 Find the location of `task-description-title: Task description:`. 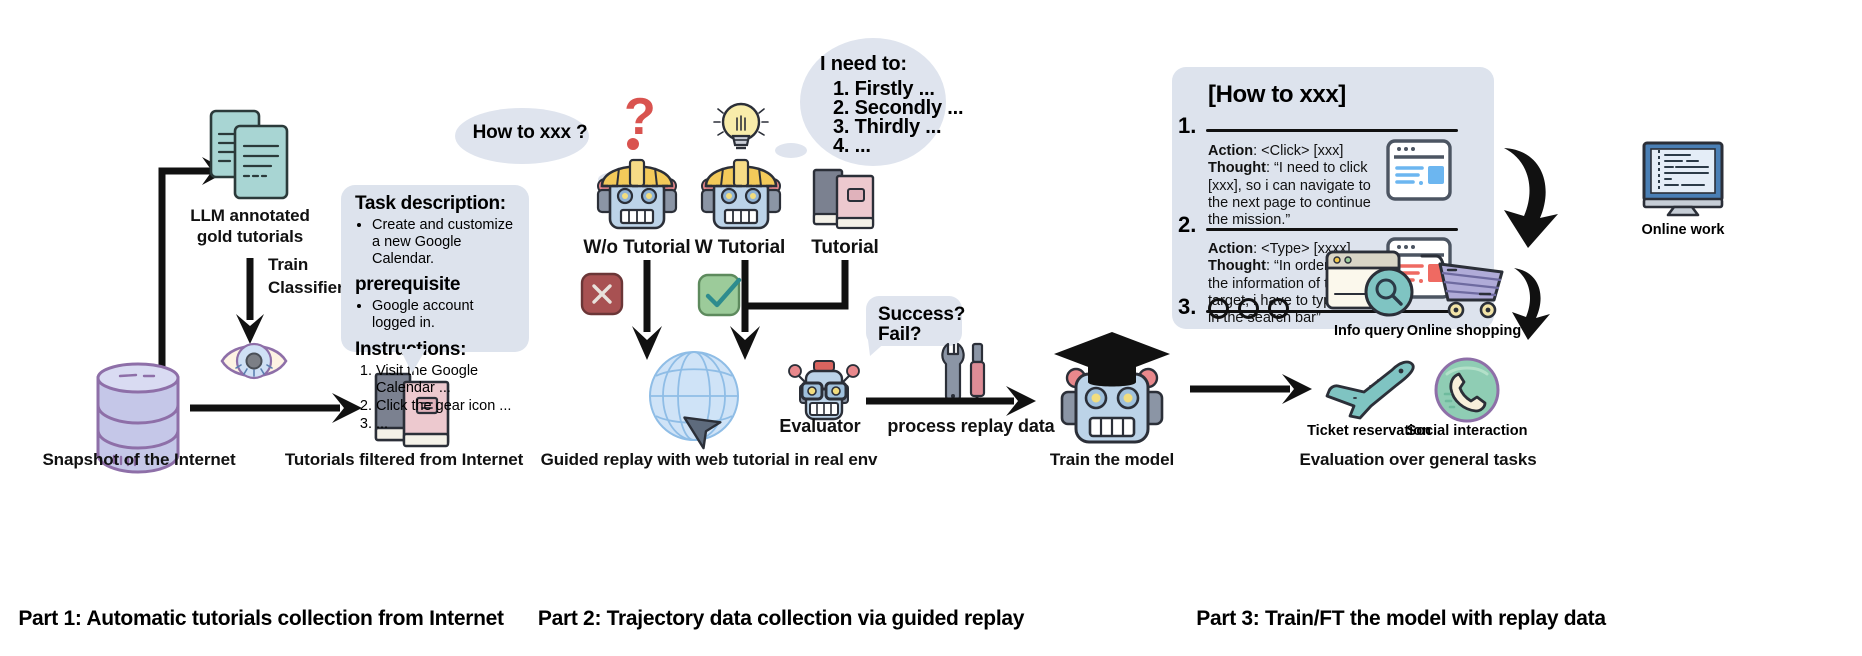

task-description-title: Task description: is located at coordinates (430, 203).